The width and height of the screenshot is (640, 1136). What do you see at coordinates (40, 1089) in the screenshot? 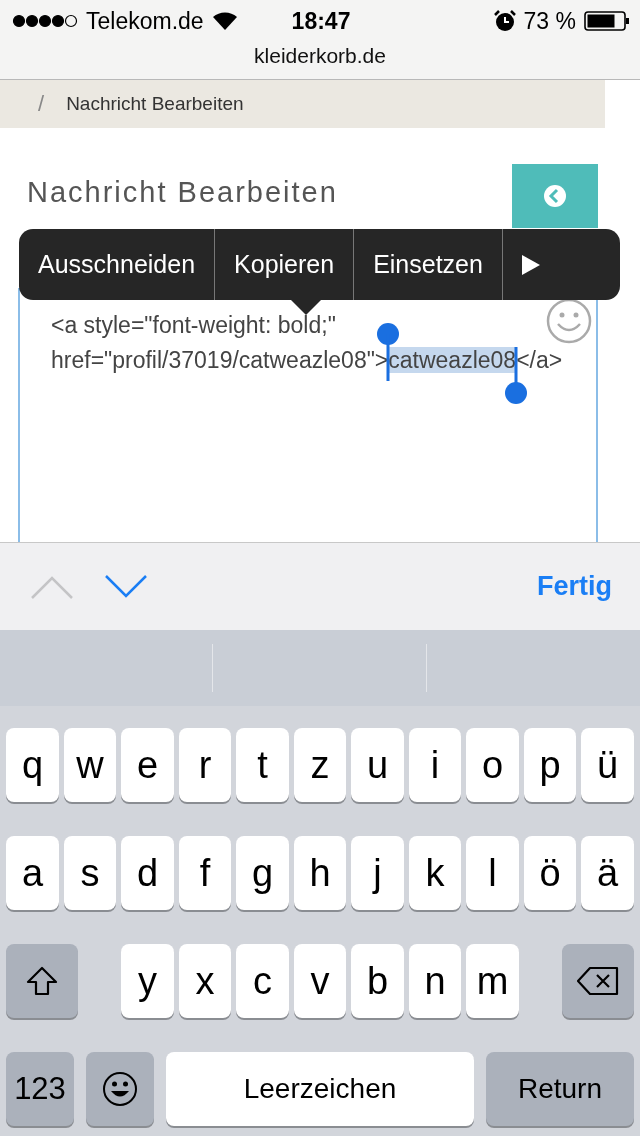
I see `numbers-key: 123` at bounding box center [40, 1089].